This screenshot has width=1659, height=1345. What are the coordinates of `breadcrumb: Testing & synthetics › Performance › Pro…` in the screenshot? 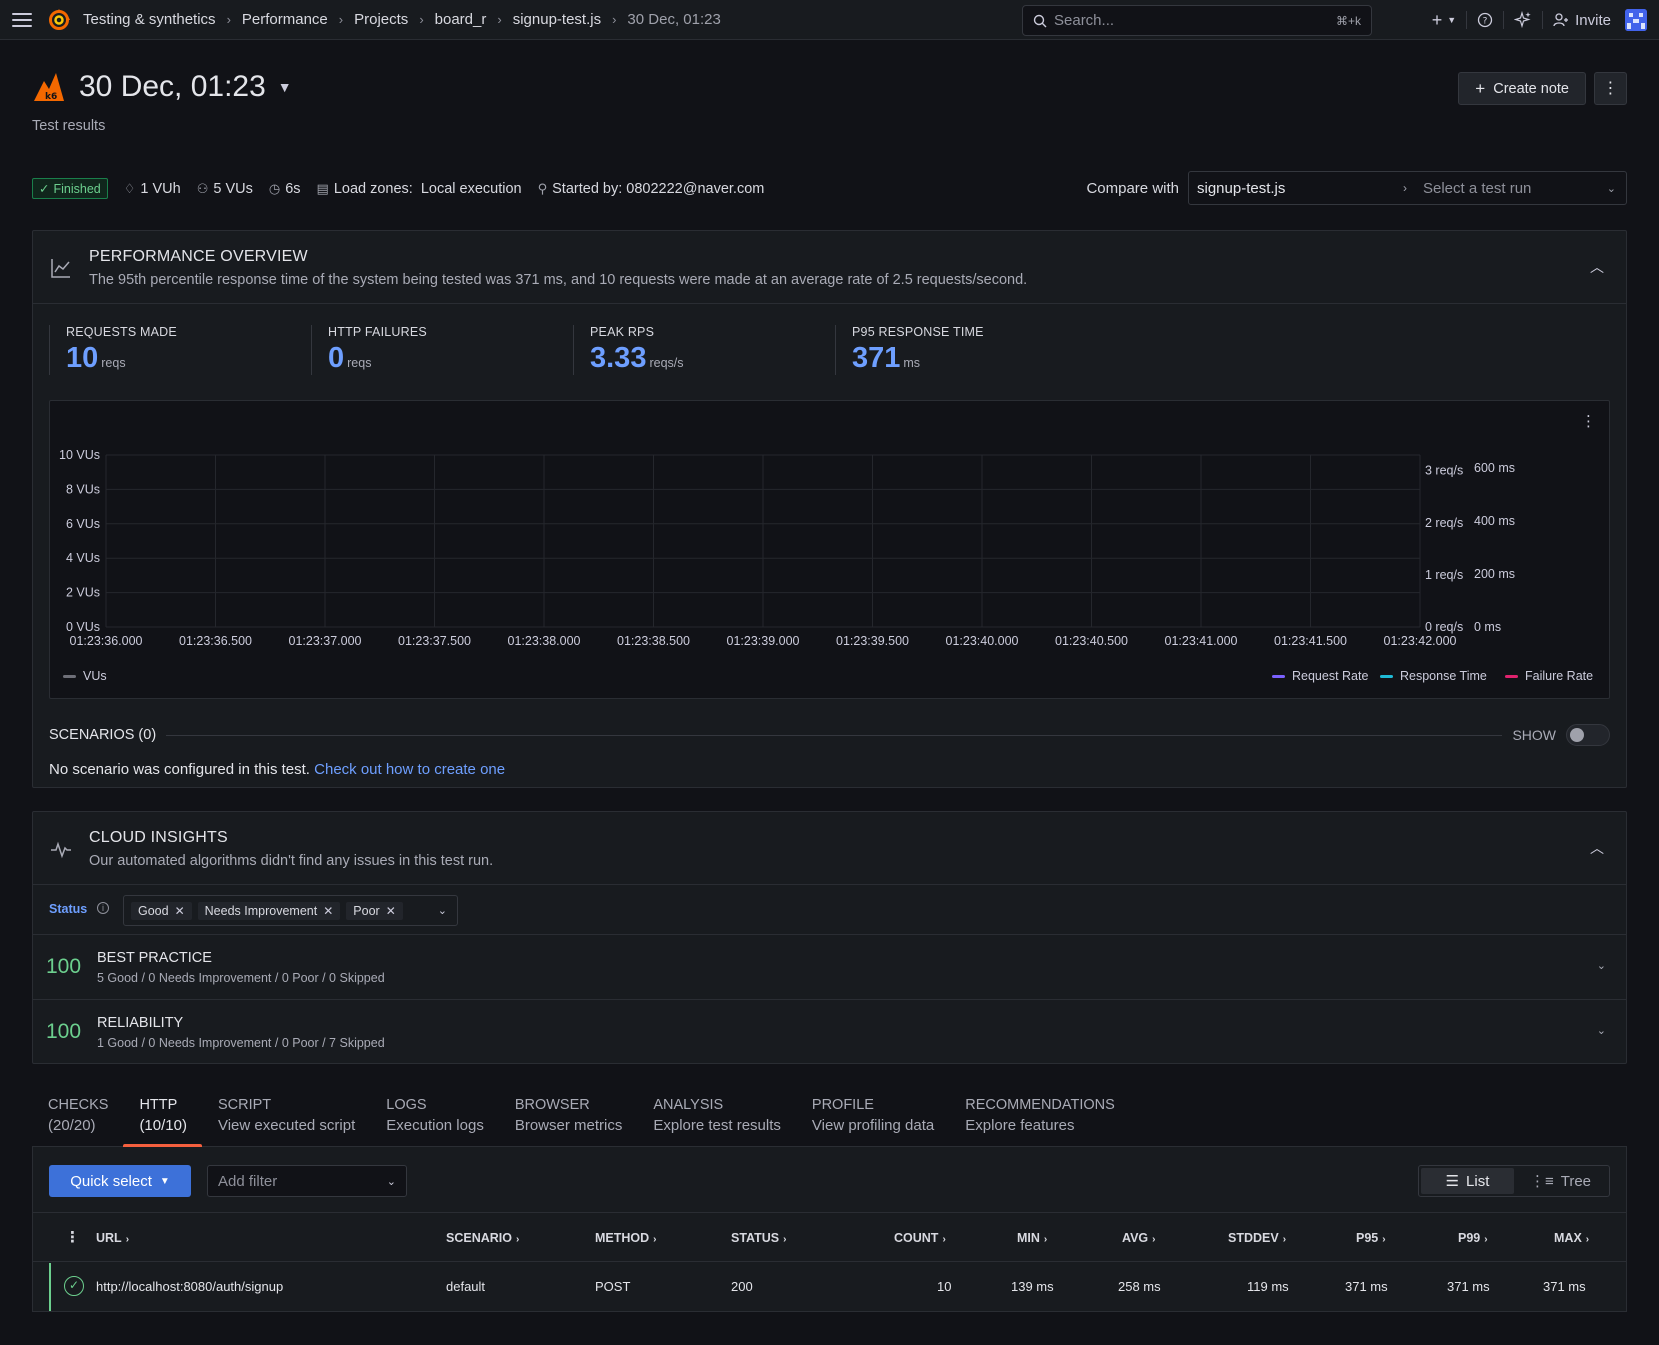 It's located at (402, 19).